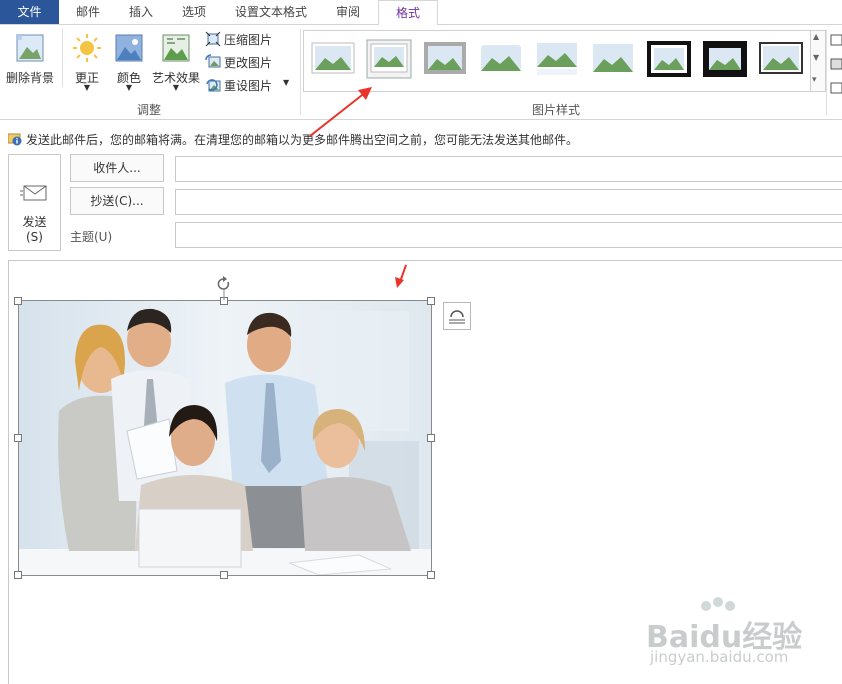  Describe the element at coordinates (34, 237) in the screenshot. I see `send-shortcut: (S)` at that location.